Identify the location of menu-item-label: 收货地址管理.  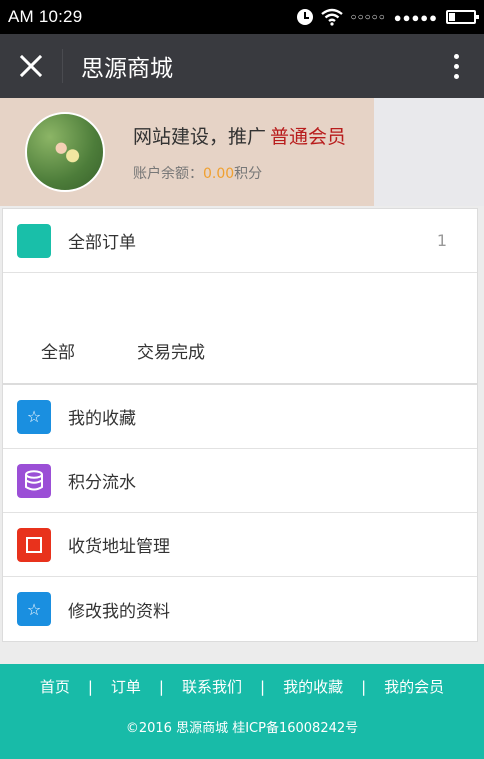
(119, 547).